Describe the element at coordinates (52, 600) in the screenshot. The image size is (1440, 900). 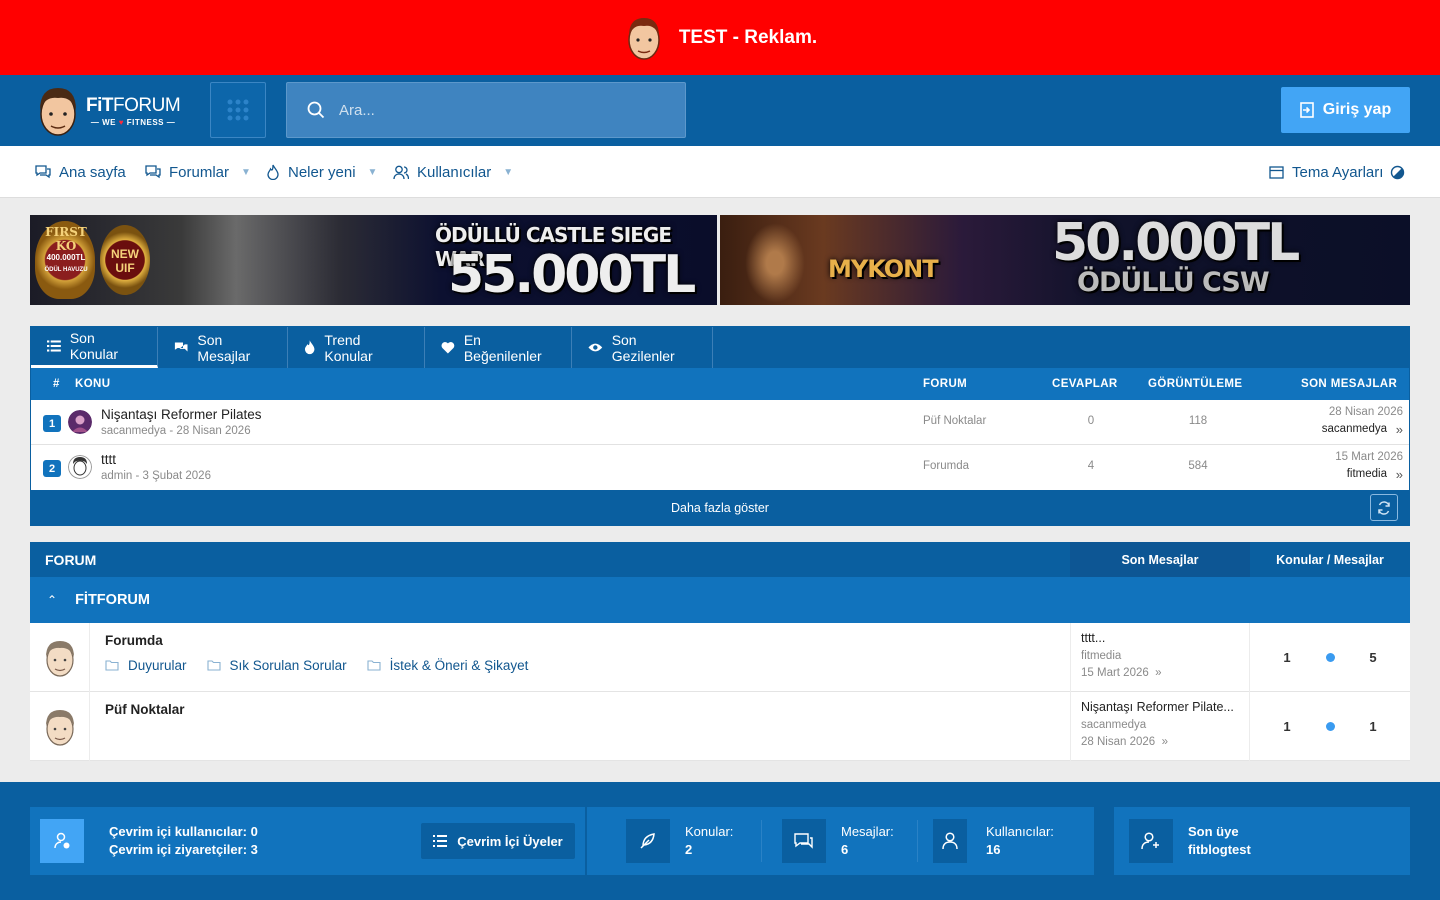
I see `collapse-icon: ⌃` at that location.